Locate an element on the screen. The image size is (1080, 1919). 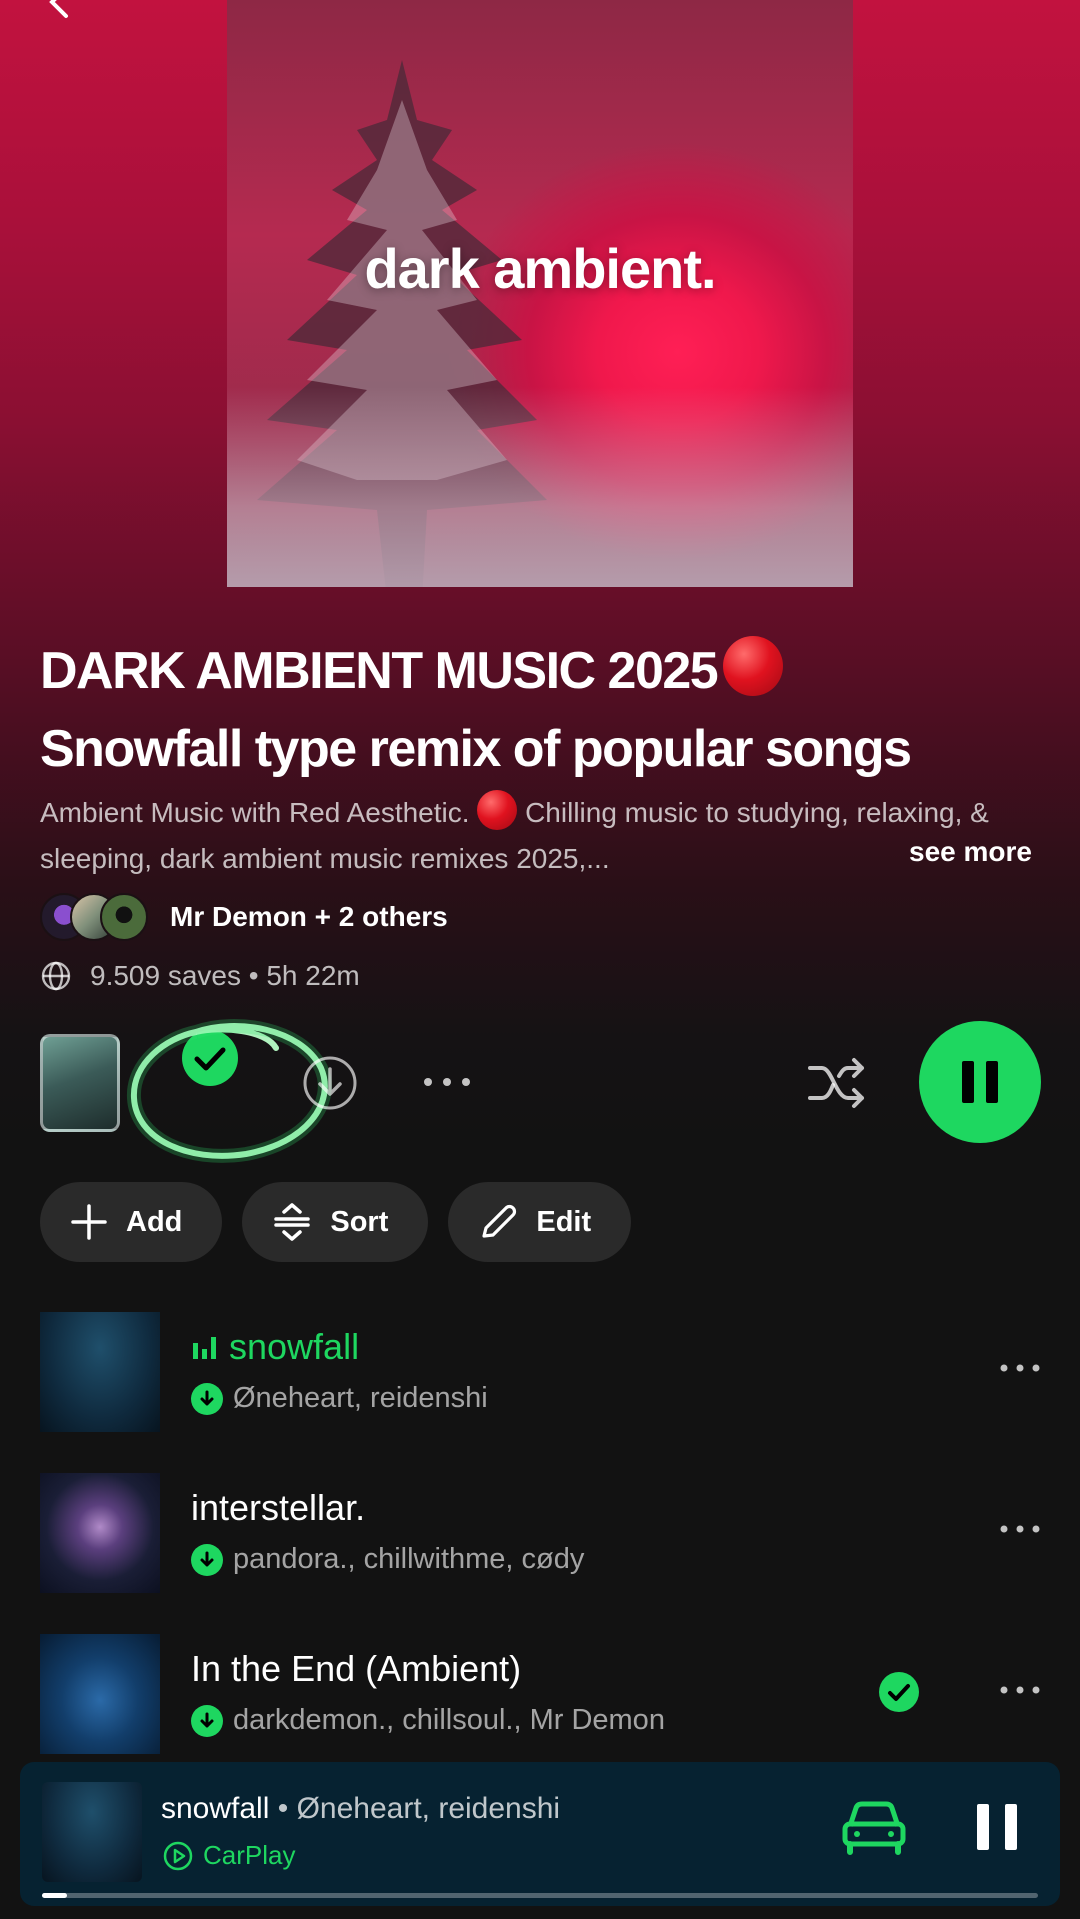
now-playing-title: snowfall • Øneheart, reidenshi is located at coordinates (360, 1809).